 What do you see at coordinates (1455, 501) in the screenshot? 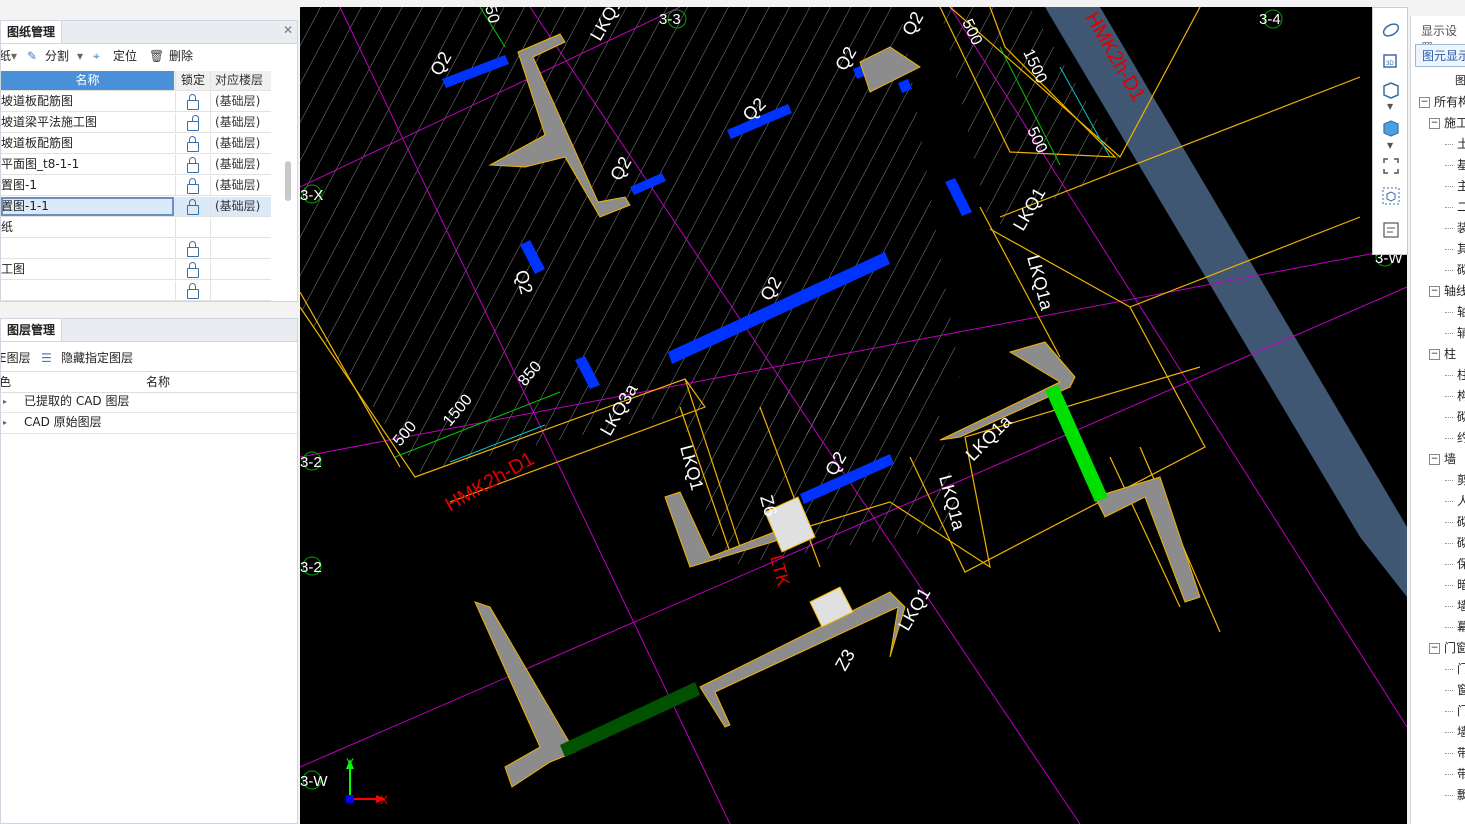
I see `tree-item: 人` at bounding box center [1455, 501].